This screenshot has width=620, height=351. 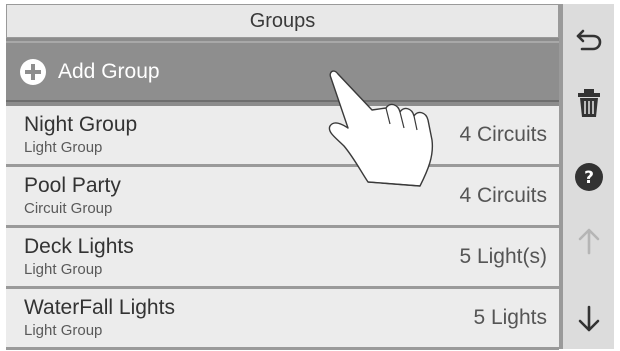 I want to click on group-count: 5 Lights, so click(x=510, y=317).